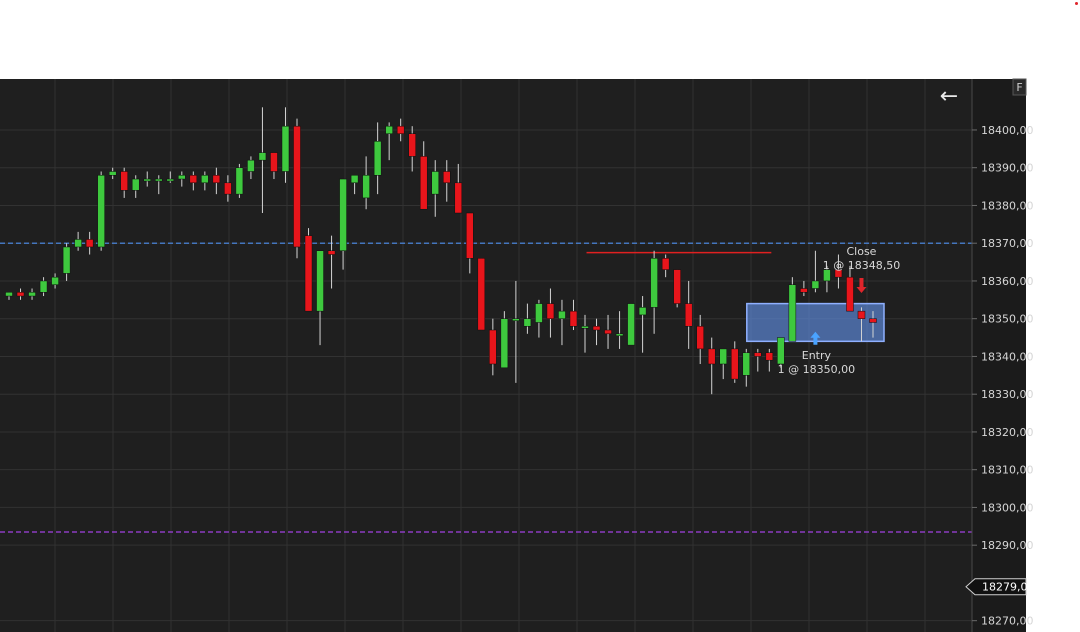 This screenshot has height=632, width=1080. I want to click on entry-detail: 1 @ 18350,00, so click(816, 369).